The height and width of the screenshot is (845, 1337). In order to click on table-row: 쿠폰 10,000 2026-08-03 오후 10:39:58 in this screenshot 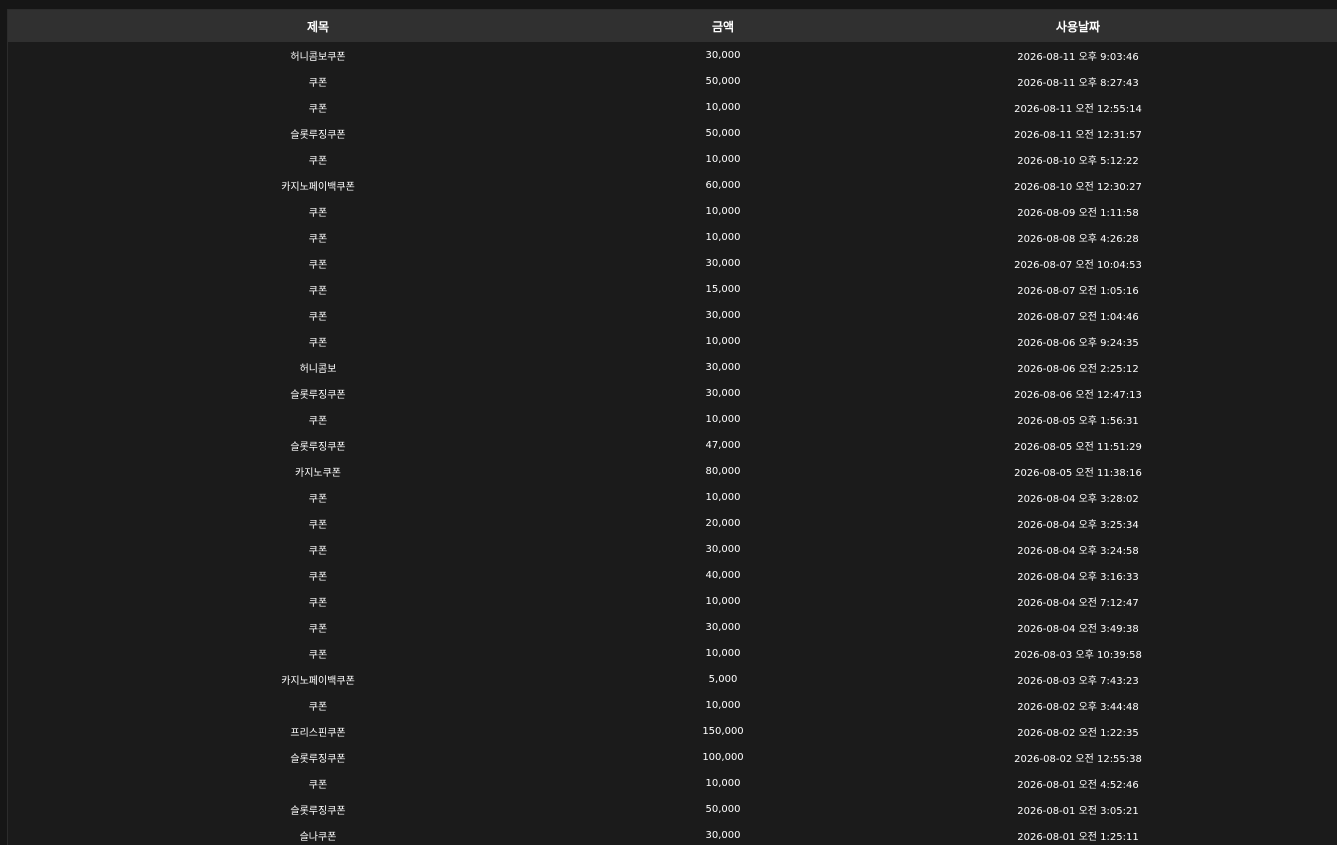, I will do `click(672, 653)`.